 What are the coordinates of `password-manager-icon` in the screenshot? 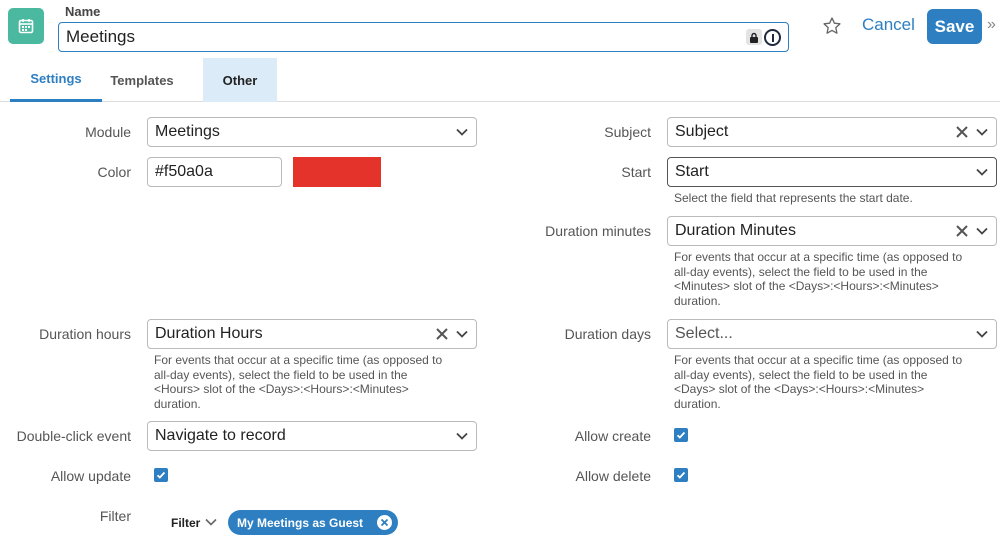 It's located at (772, 37).